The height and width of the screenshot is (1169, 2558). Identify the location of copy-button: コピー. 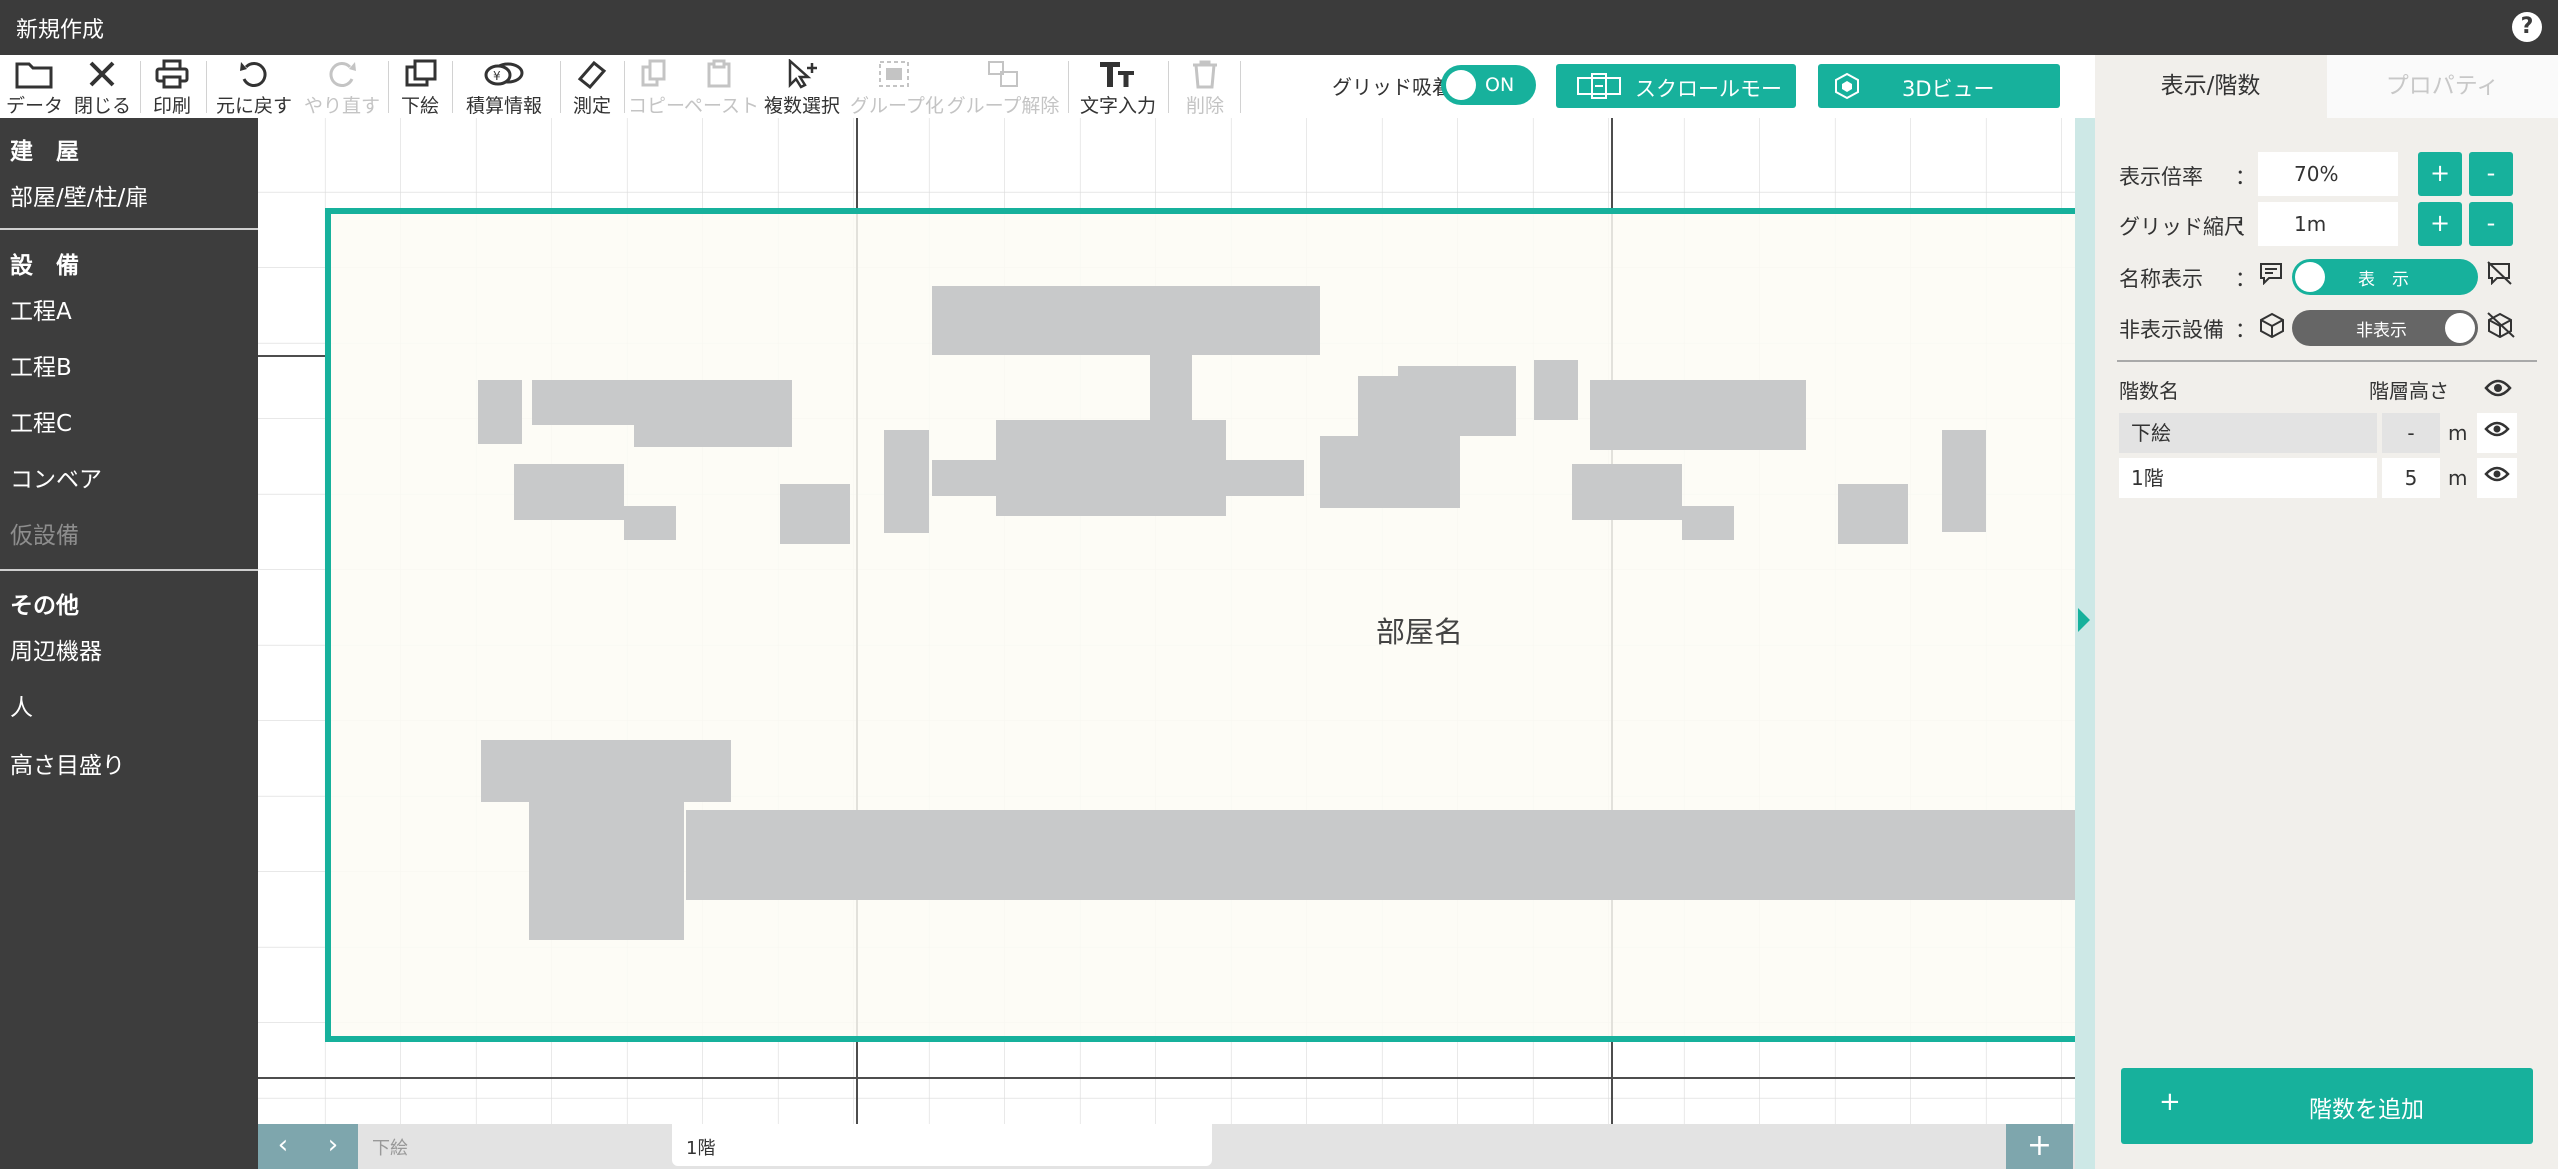
(656, 87).